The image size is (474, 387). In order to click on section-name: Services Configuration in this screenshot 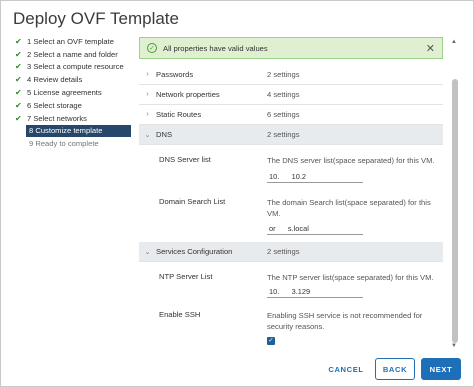, I will do `click(194, 251)`.